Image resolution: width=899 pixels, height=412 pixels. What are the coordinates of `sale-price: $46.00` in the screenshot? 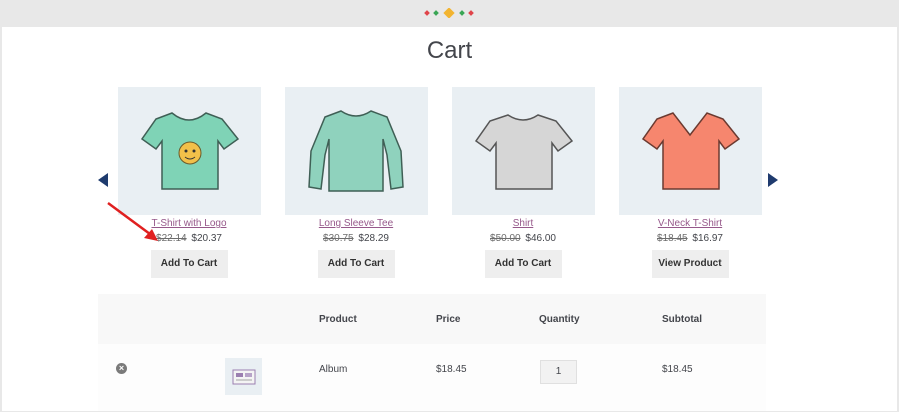 It's located at (540, 238).